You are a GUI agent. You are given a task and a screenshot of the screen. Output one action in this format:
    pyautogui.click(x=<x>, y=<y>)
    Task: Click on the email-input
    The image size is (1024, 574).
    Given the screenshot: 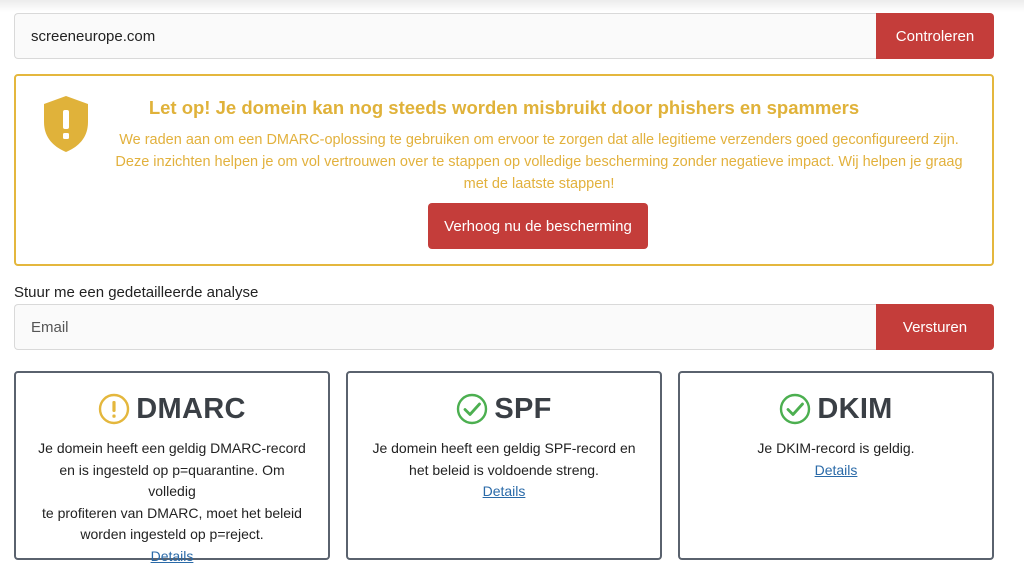 What is the action you would take?
    pyautogui.click(x=445, y=327)
    